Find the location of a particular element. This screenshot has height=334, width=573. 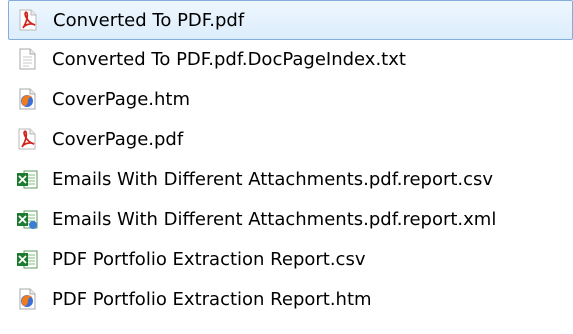

file-name: Converted To PDF.pdf is located at coordinates (149, 20).